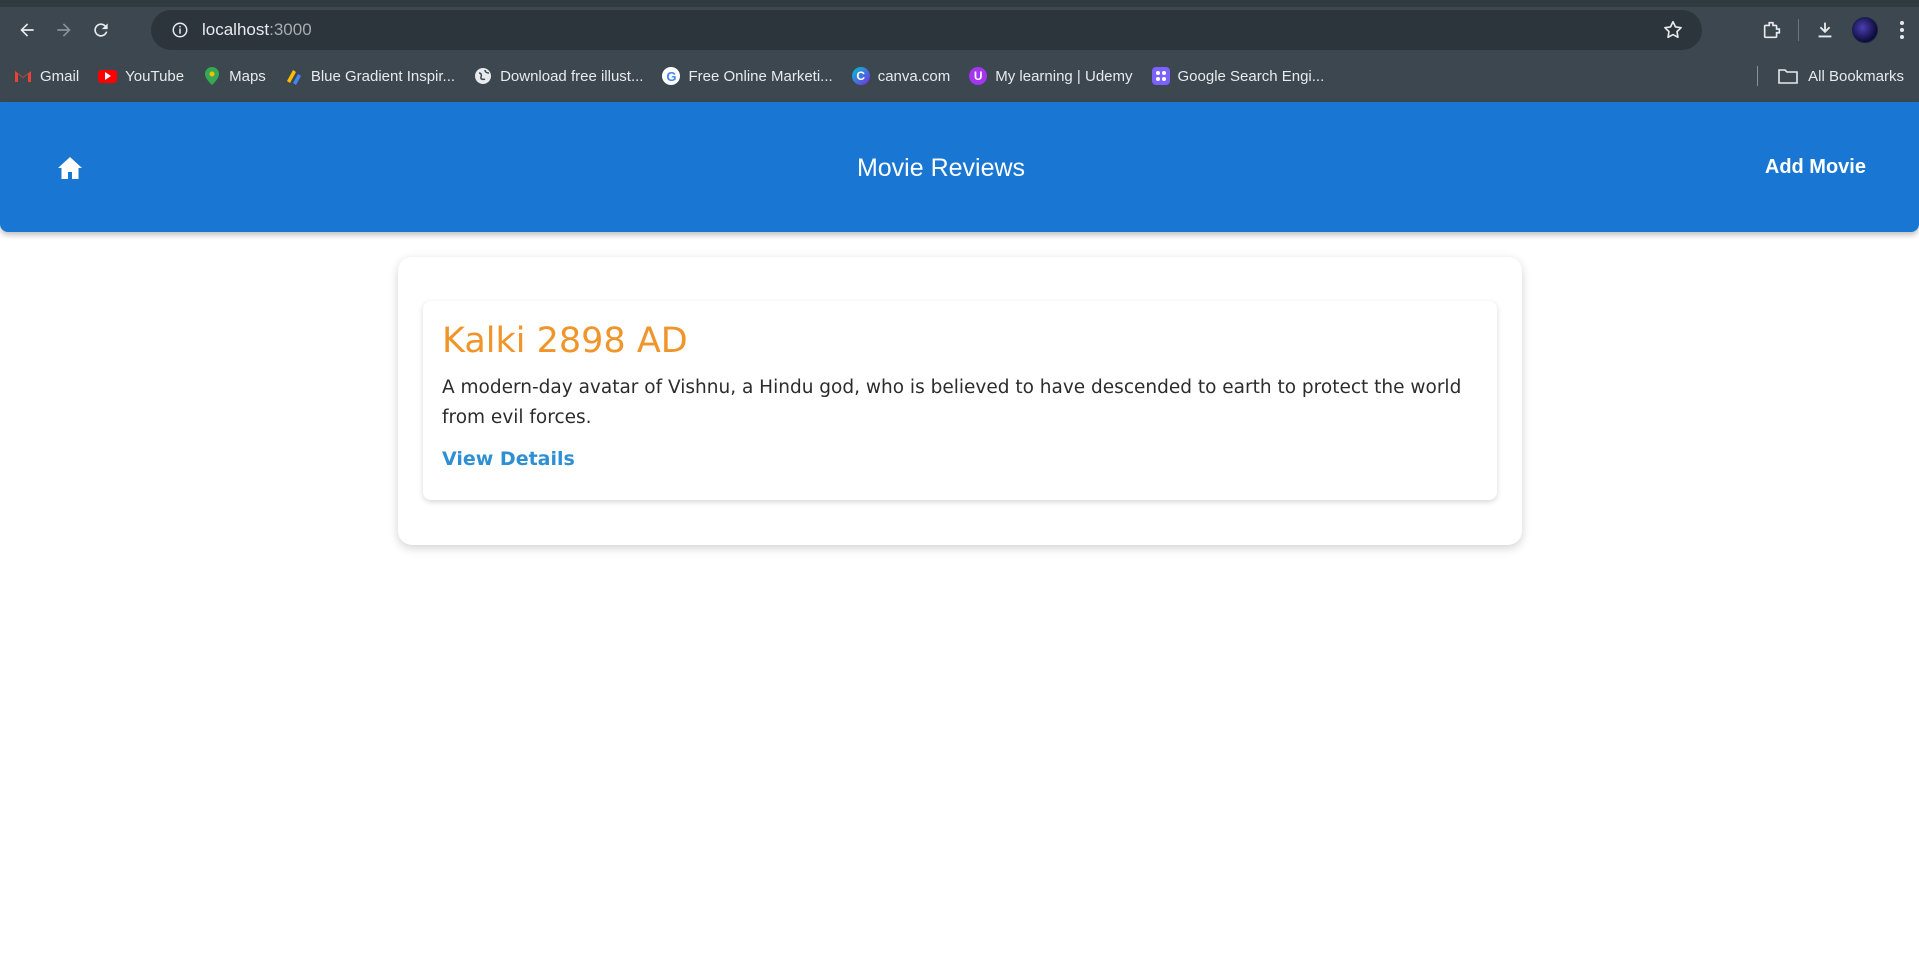 The width and height of the screenshot is (1919, 969). I want to click on avatar, so click(1865, 30).